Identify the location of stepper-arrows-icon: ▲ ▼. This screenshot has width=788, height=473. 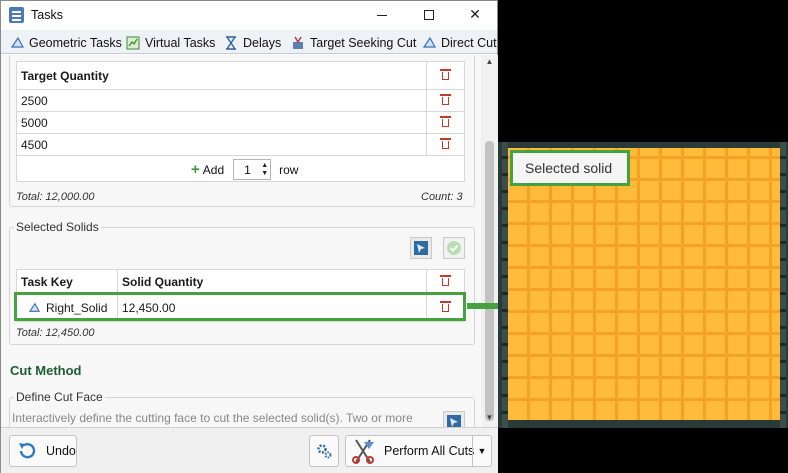
(264, 170).